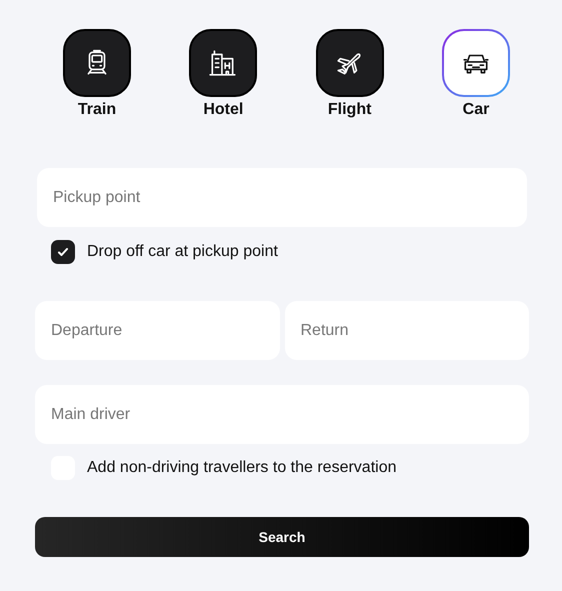  Describe the element at coordinates (282, 537) in the screenshot. I see `search-button: Search` at that location.